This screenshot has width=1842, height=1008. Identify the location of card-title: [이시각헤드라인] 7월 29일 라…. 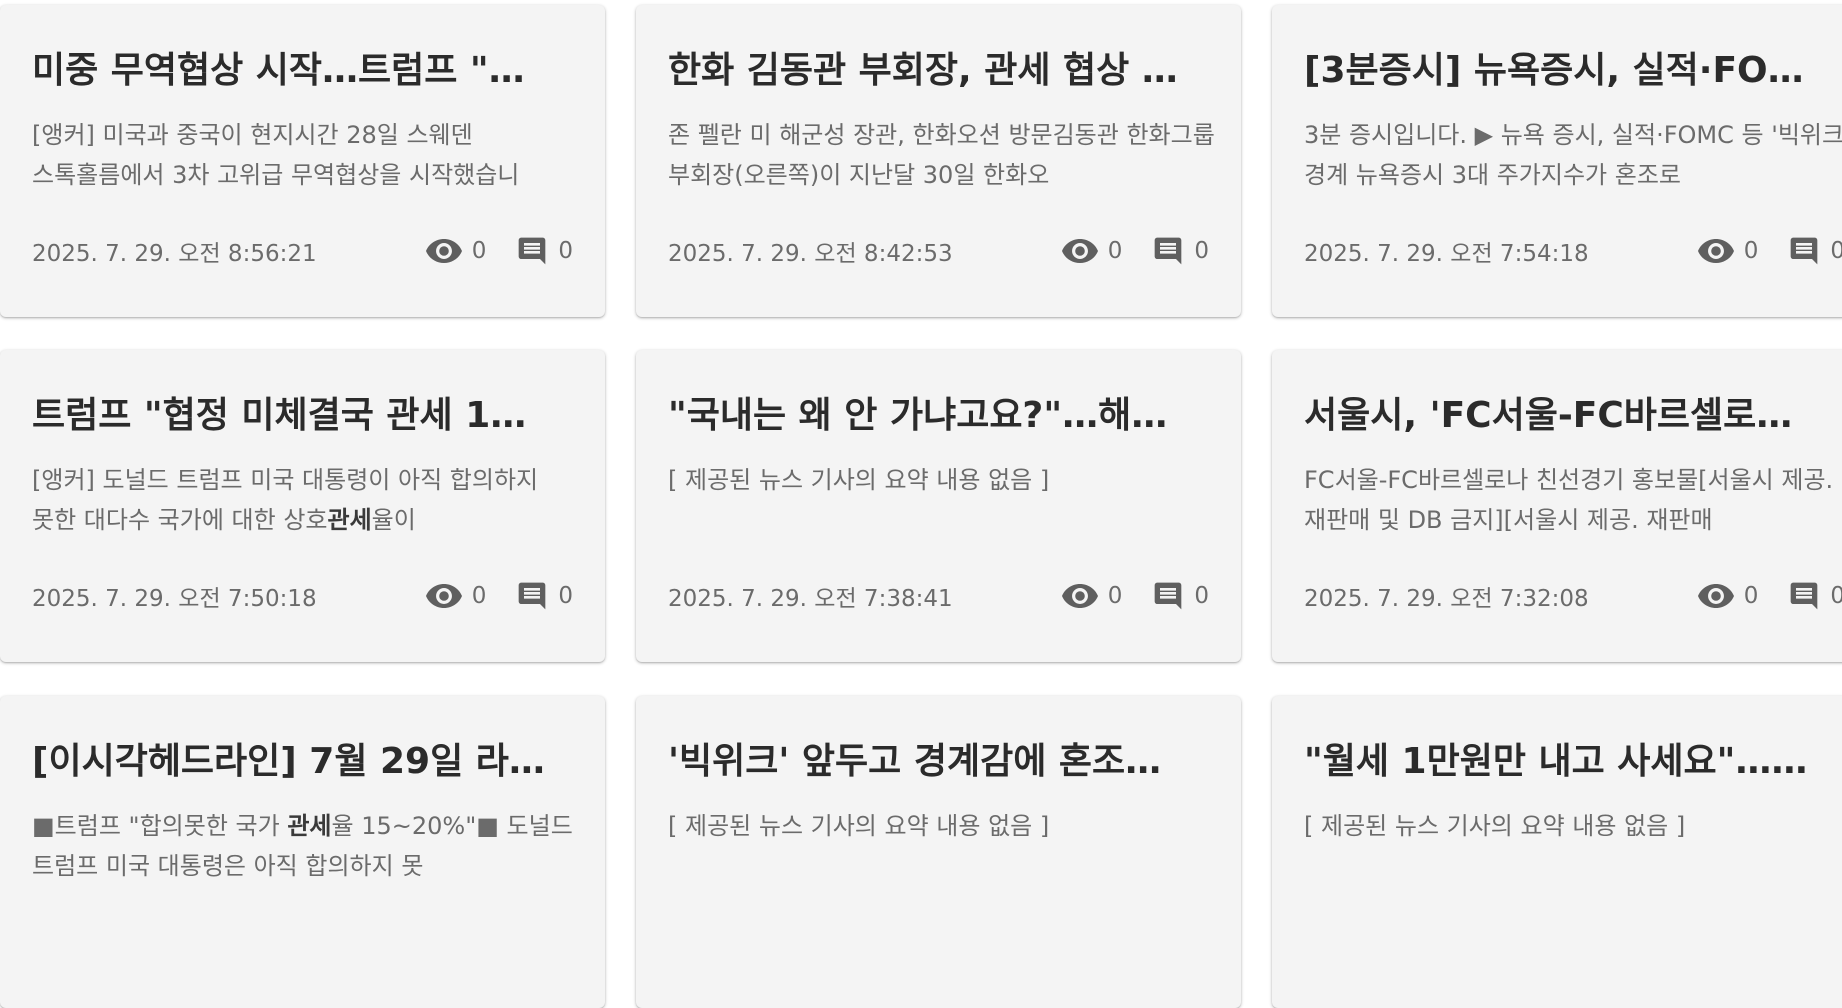
(300, 762).